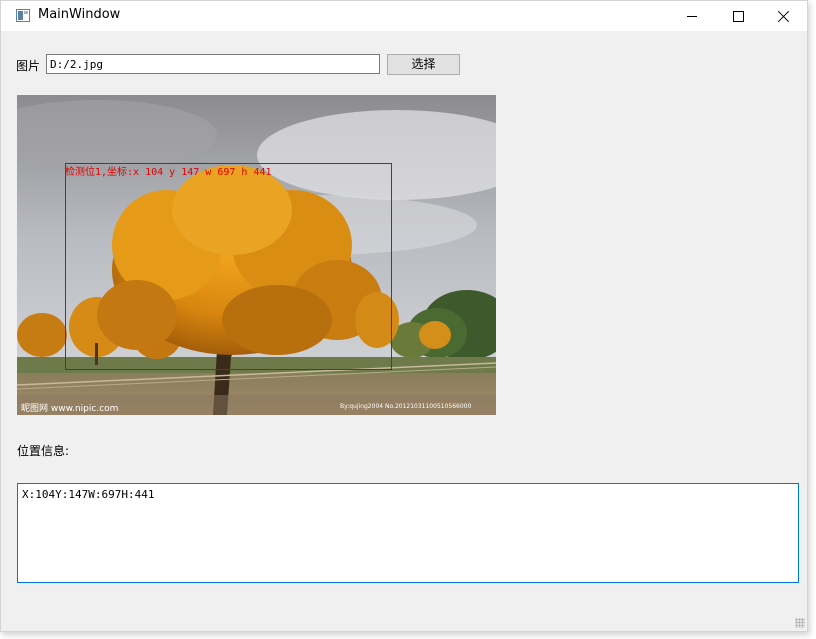 The image size is (816, 639). I want to click on maximize-button, so click(738, 16).